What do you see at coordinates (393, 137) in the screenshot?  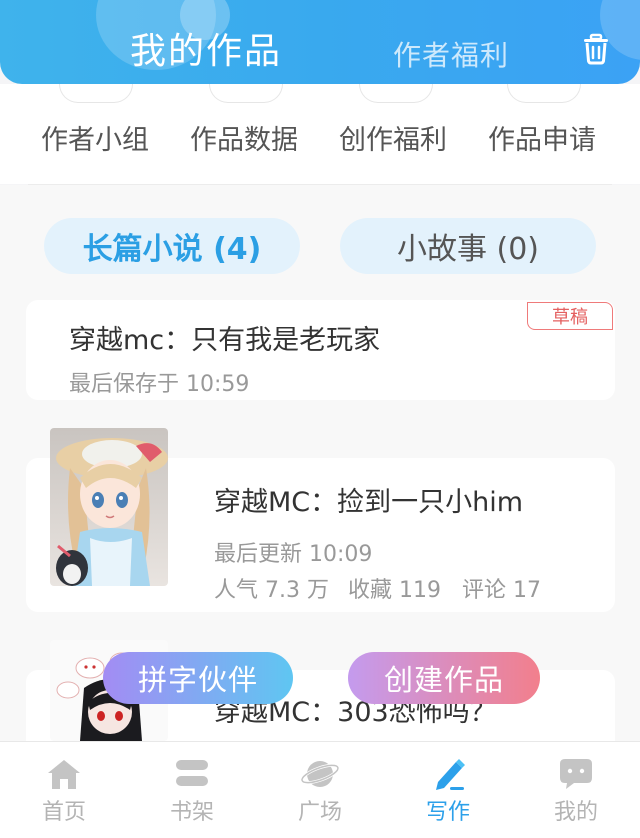 I see `quick-link-creation-welfare: 创作福利` at bounding box center [393, 137].